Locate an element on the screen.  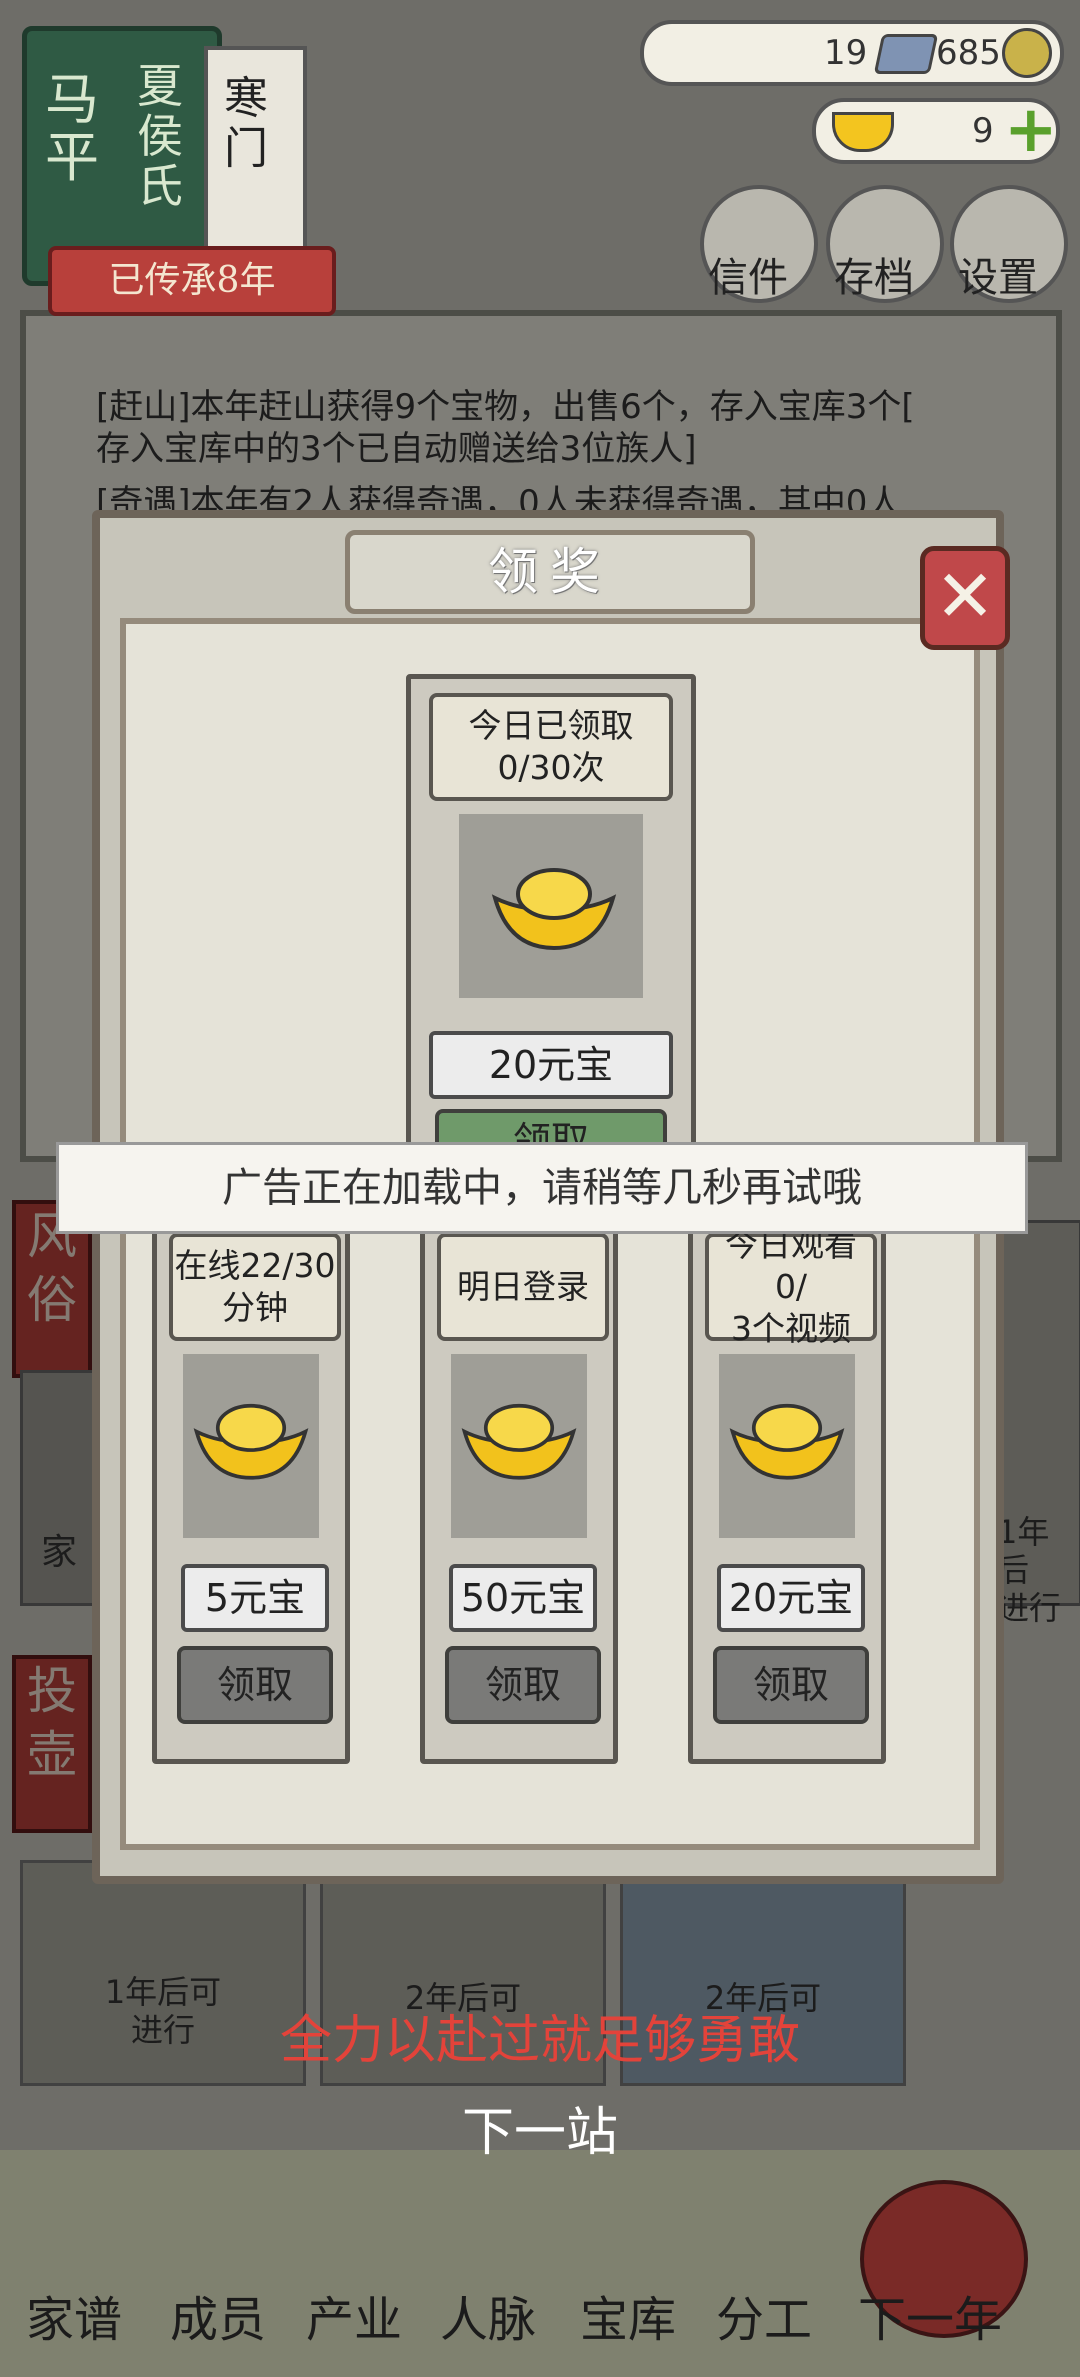
reward-condition: 今日已领取 0/30次 is located at coordinates (551, 747).